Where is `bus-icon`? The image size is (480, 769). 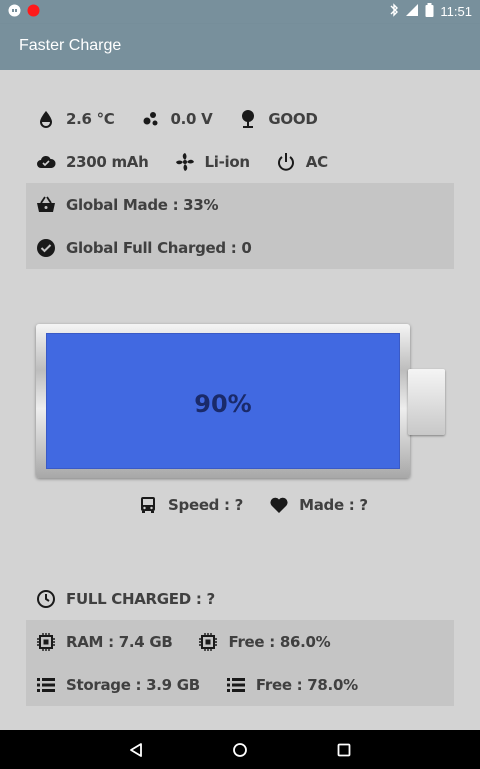 bus-icon is located at coordinates (148, 505).